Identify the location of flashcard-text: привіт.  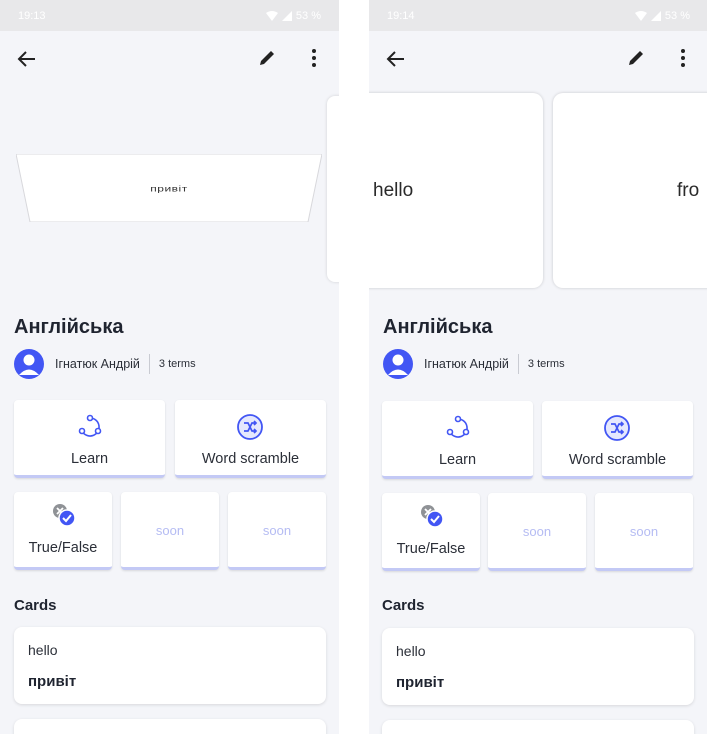
(169, 189).